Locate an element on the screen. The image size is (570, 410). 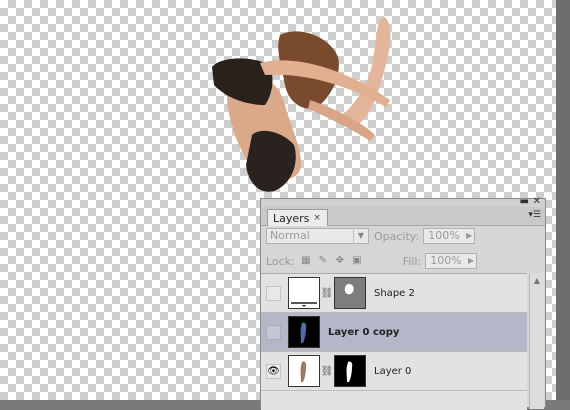
opacity-label: Opacity: is located at coordinates (397, 236).